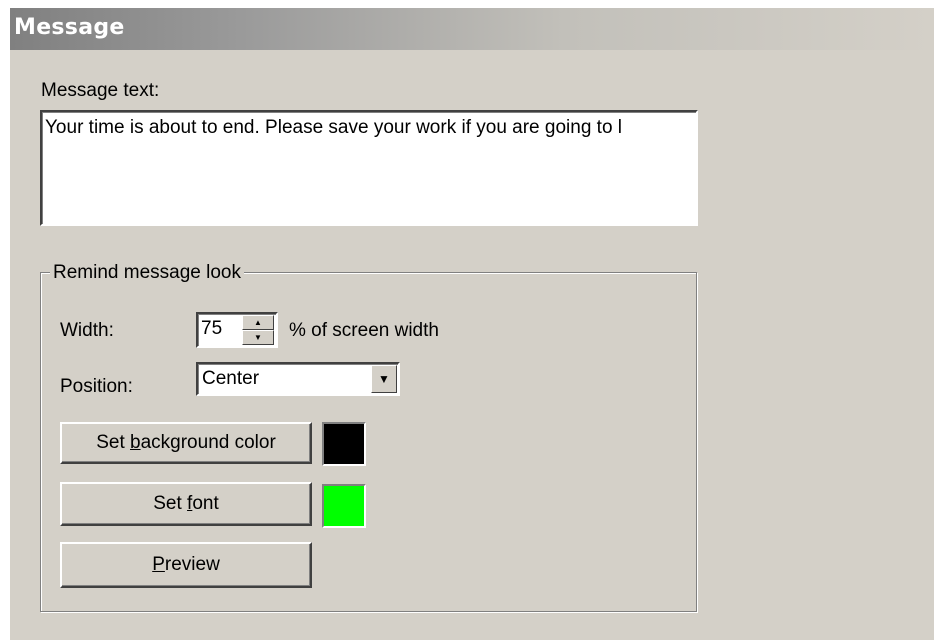 The height and width of the screenshot is (640, 934). Describe the element at coordinates (298, 379) in the screenshot. I see `position-dropdown: Center ▼` at that location.